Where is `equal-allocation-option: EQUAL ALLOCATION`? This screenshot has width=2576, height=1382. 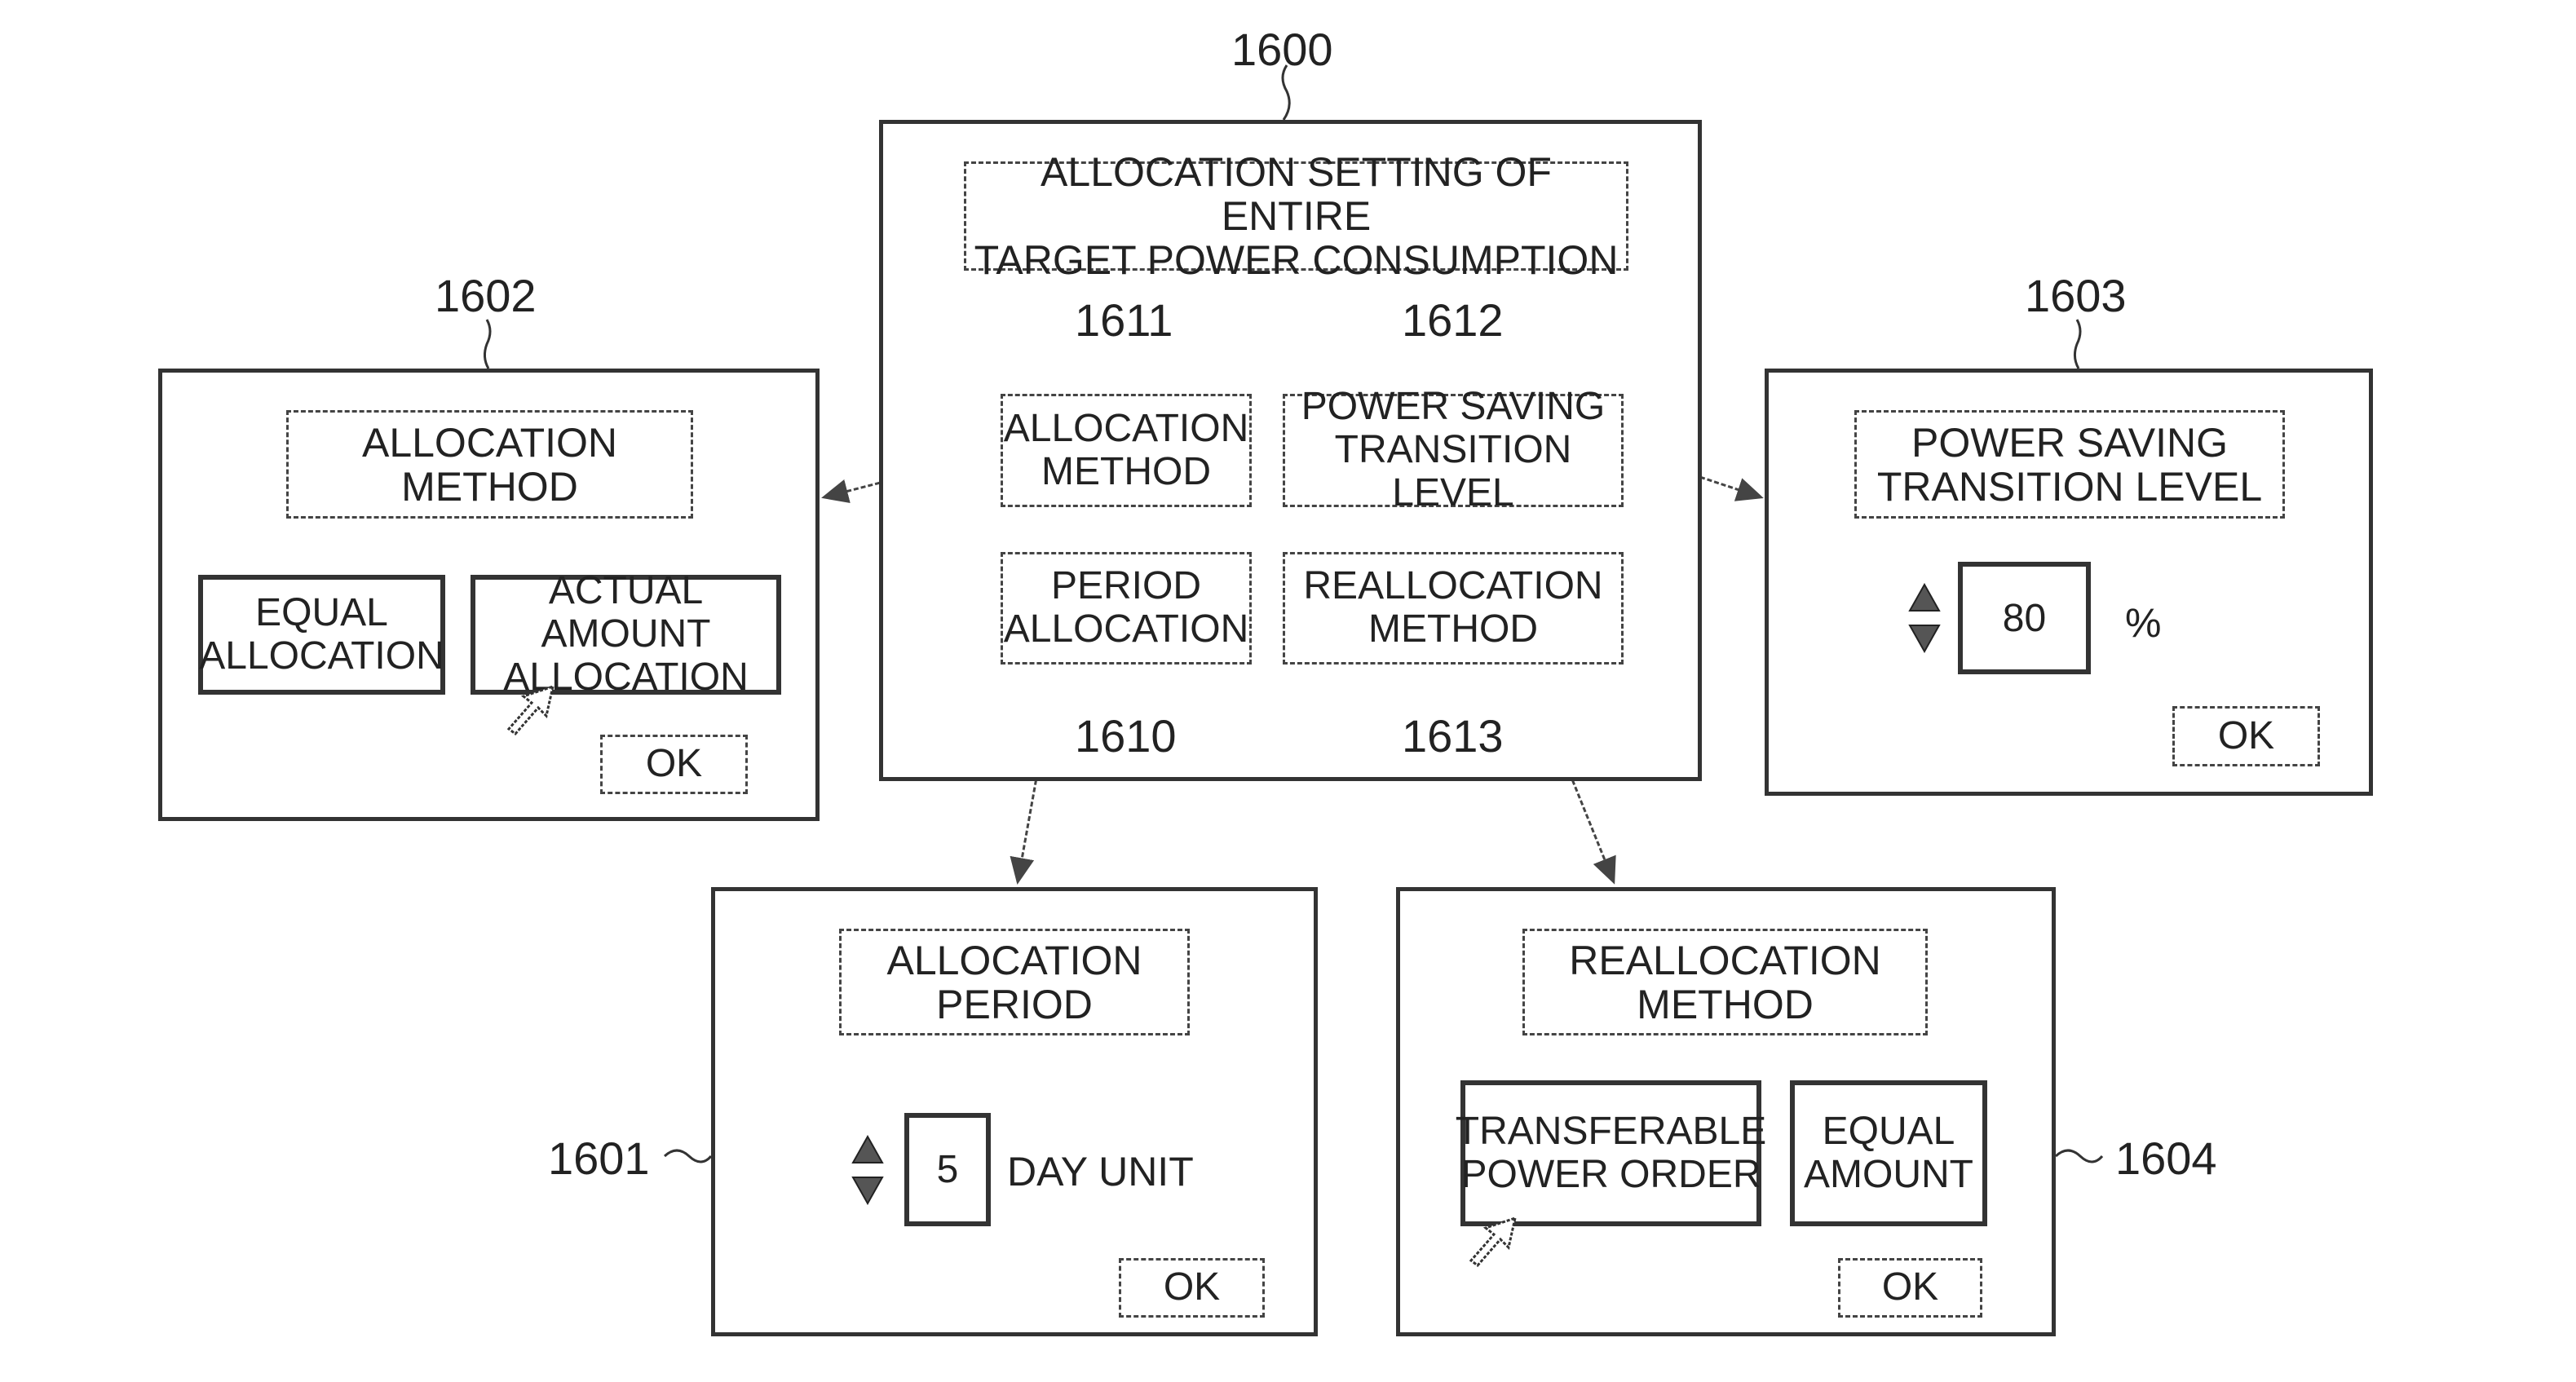
equal-allocation-option: EQUAL ALLOCATION is located at coordinates (321, 635).